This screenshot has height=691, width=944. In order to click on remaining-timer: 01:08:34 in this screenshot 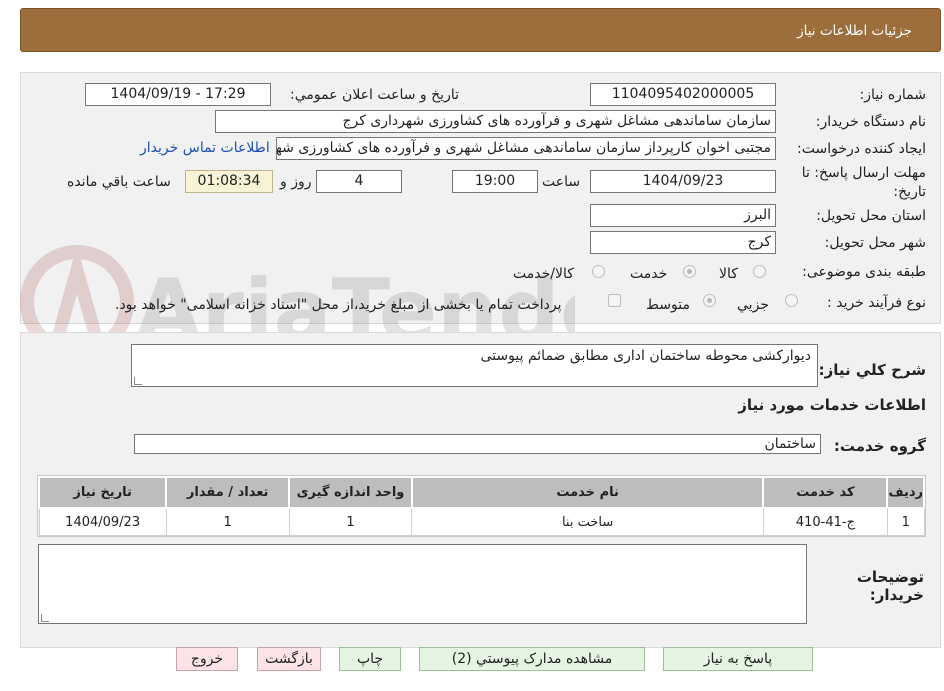, I will do `click(229, 181)`.